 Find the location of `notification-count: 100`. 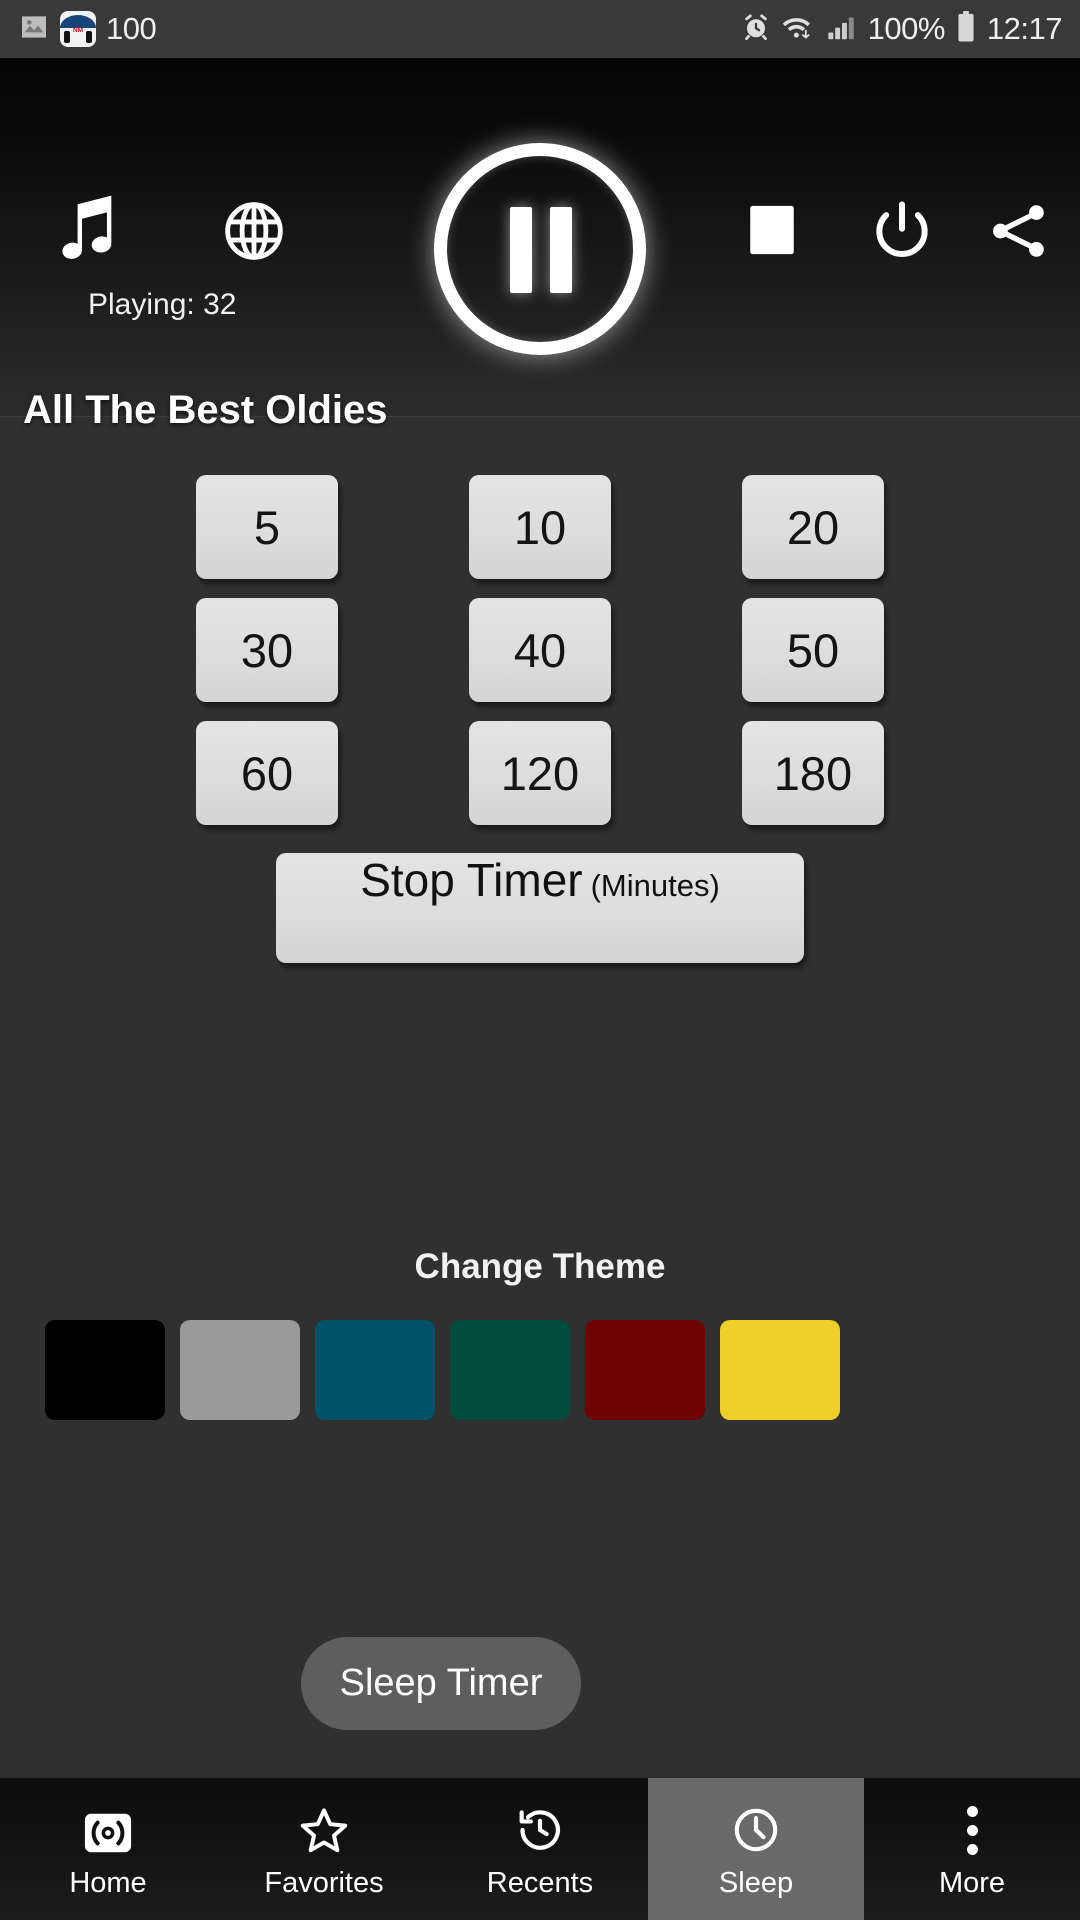

notification-count: 100 is located at coordinates (131, 28).